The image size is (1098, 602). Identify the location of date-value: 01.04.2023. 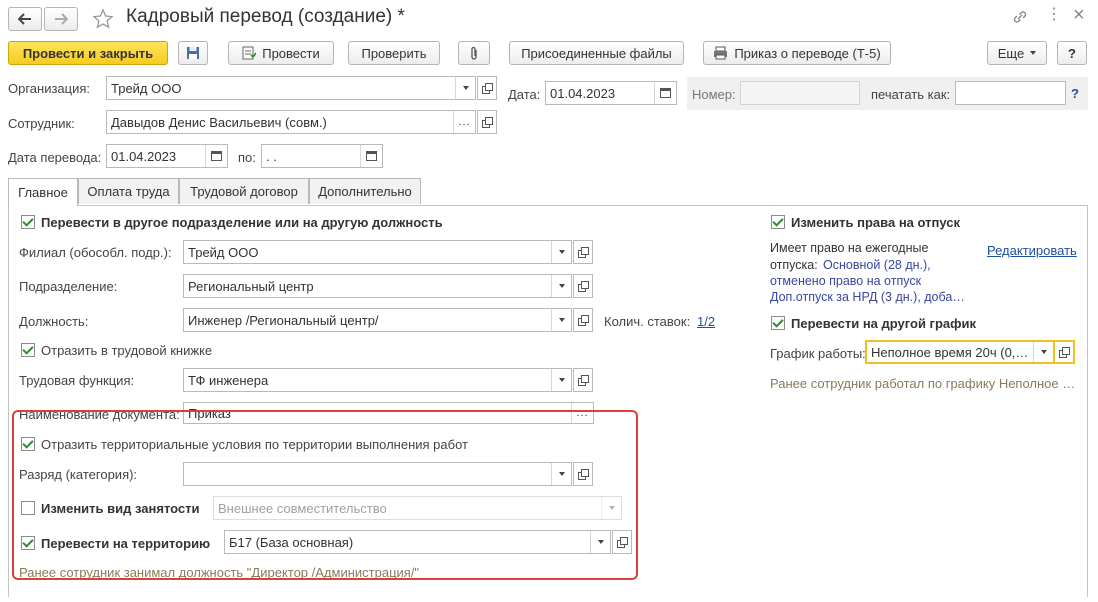
(583, 93).